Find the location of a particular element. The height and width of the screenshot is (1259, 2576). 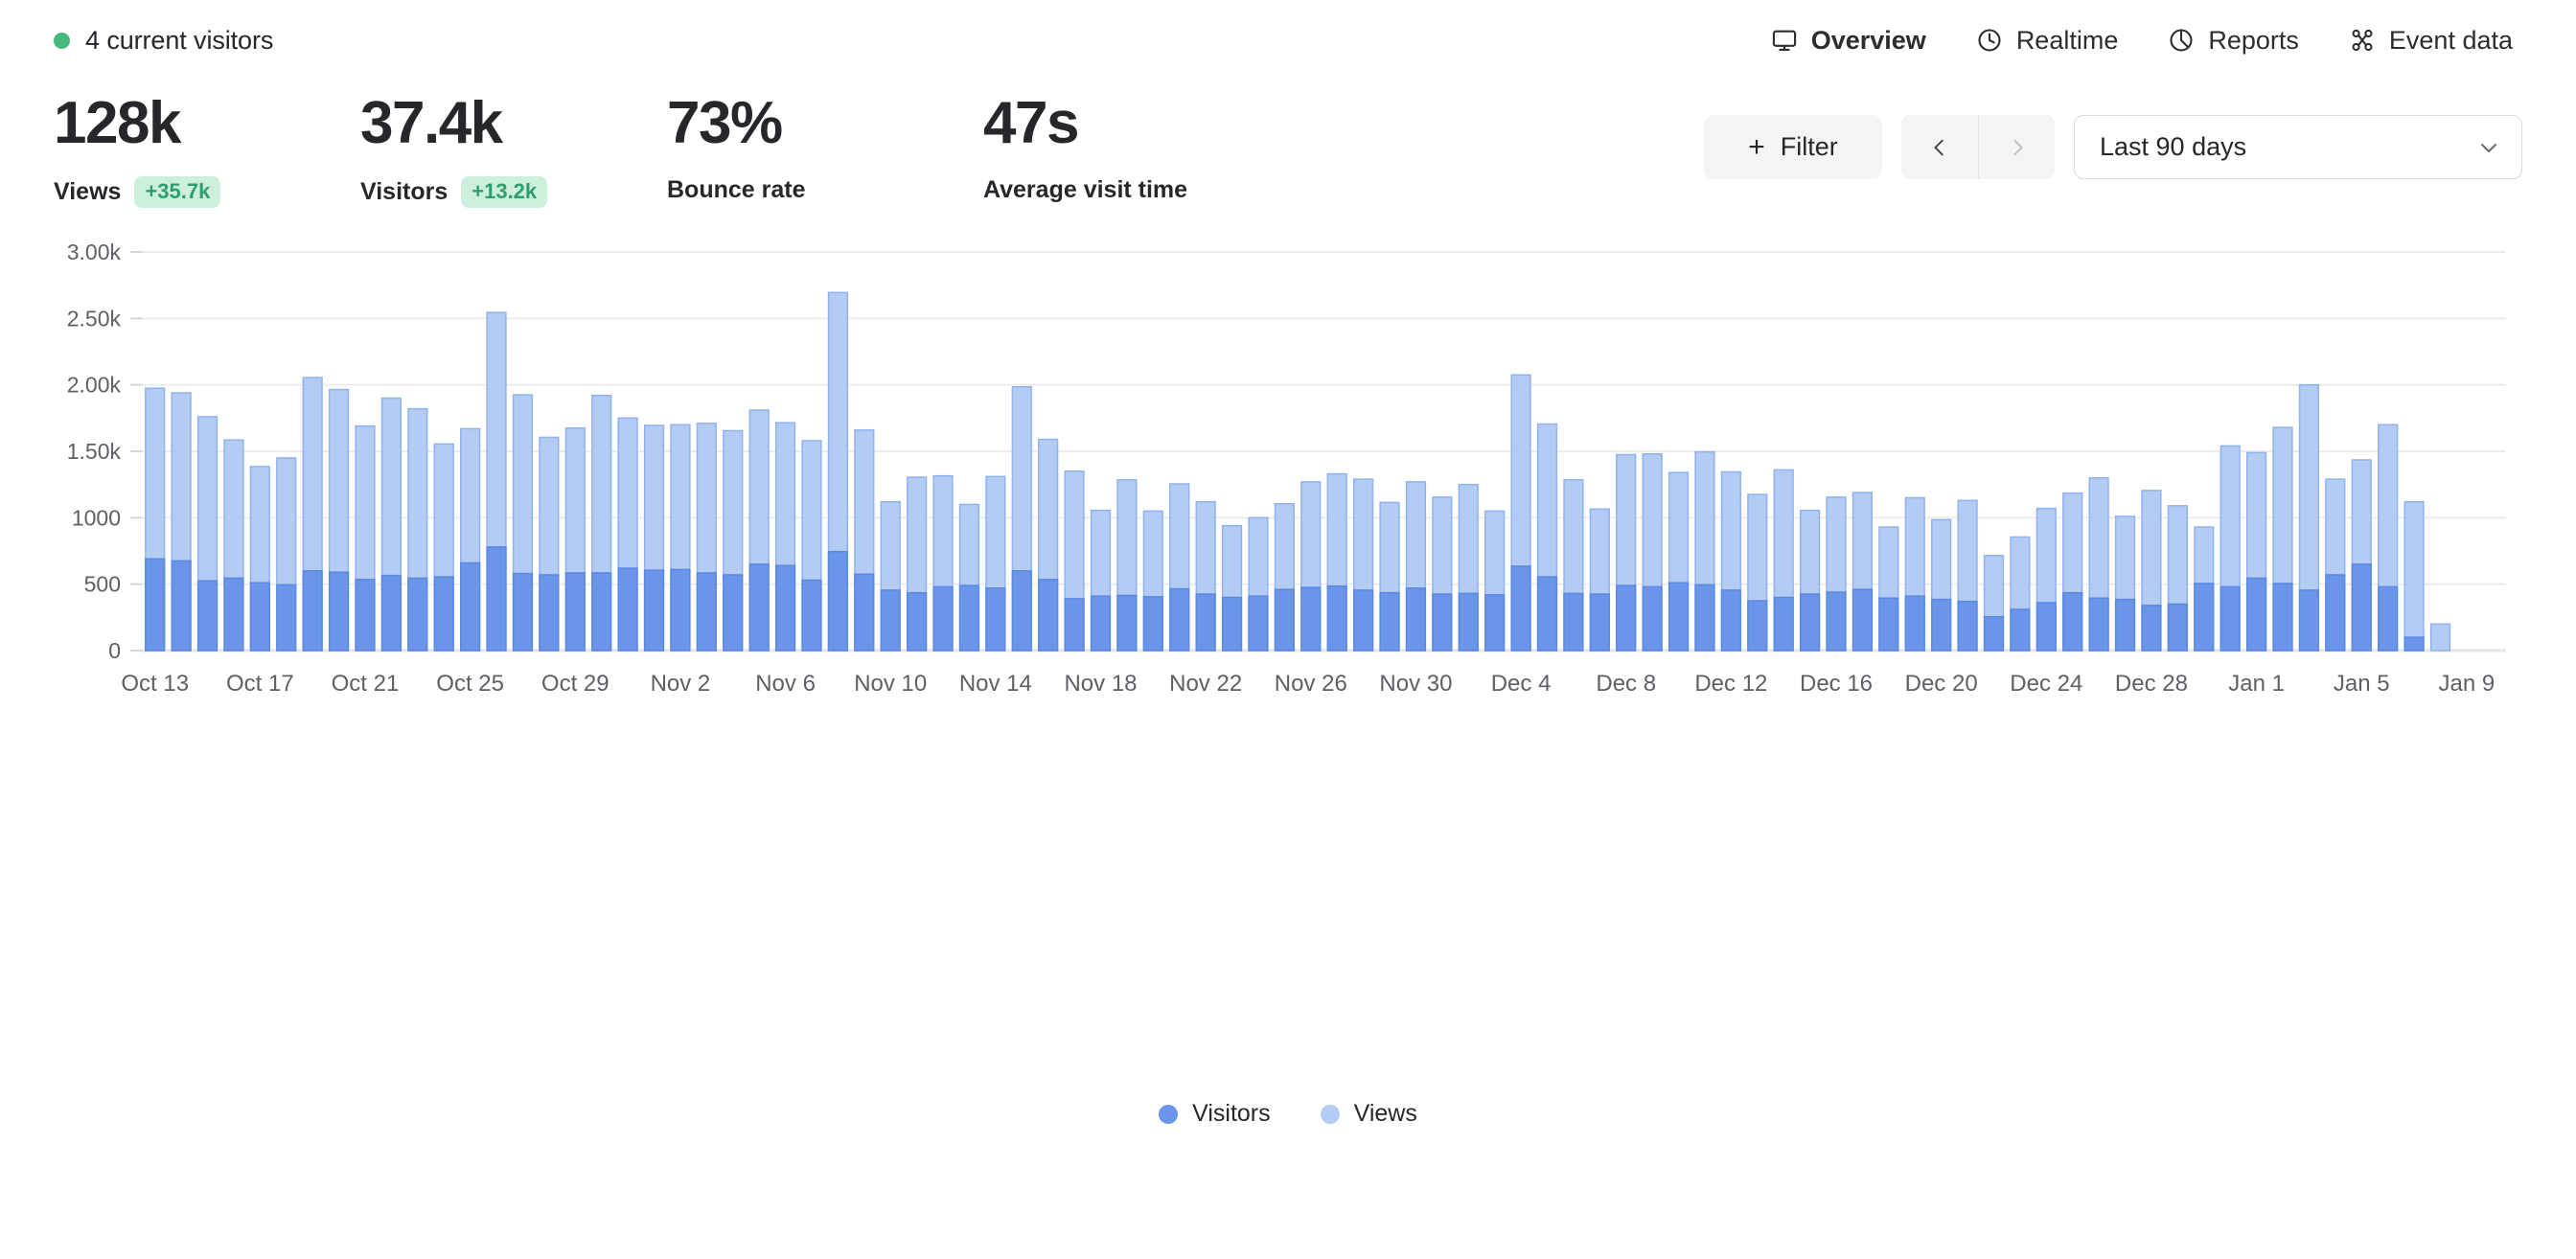

tab-event-data: Event data is located at coordinates (2431, 41).